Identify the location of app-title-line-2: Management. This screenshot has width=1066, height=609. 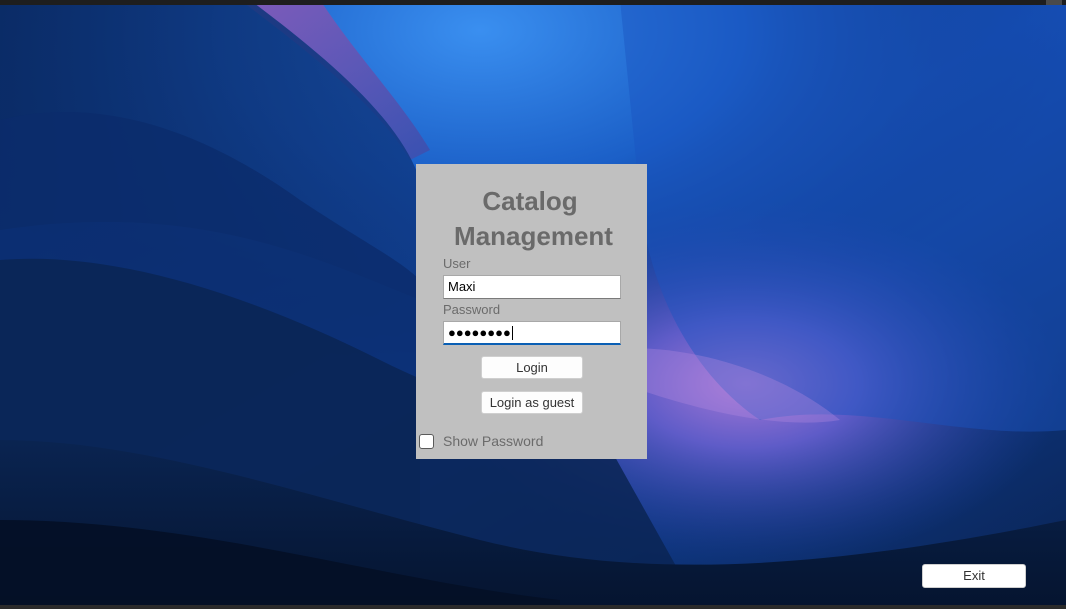
(533, 236).